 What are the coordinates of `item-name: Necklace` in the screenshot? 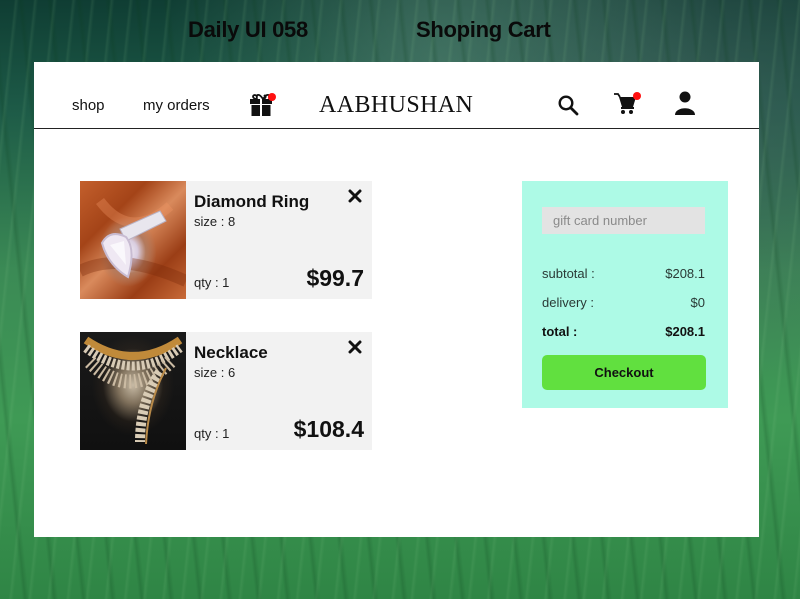 It's located at (231, 352).